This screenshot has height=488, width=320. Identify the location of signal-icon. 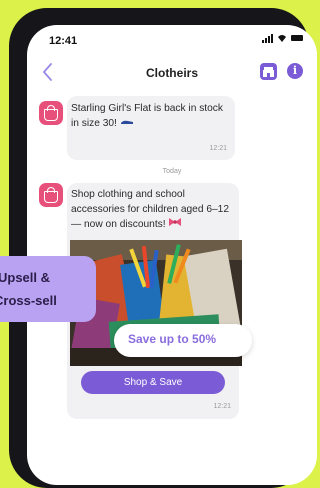
(267, 38).